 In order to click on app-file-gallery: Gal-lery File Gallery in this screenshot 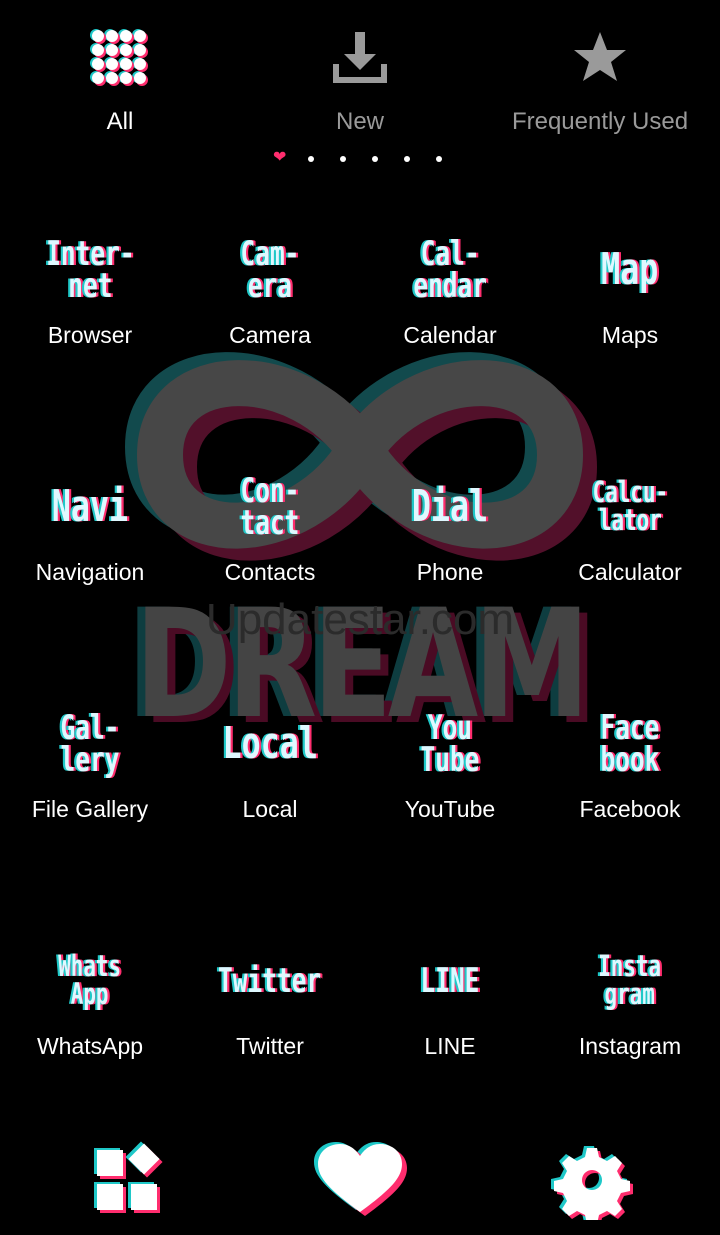, I will do `click(90, 774)`.